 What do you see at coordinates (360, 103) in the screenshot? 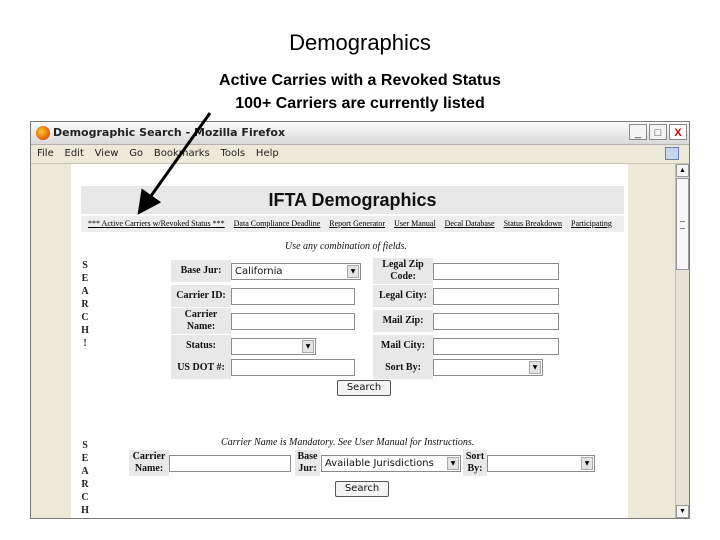
I see `slide-subtitle-line2: 100+ Carriers are currently listed` at bounding box center [360, 103].